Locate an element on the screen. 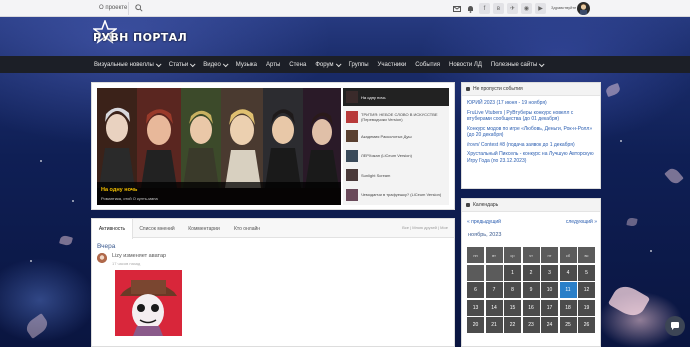  divider is located at coordinates (128, 8).